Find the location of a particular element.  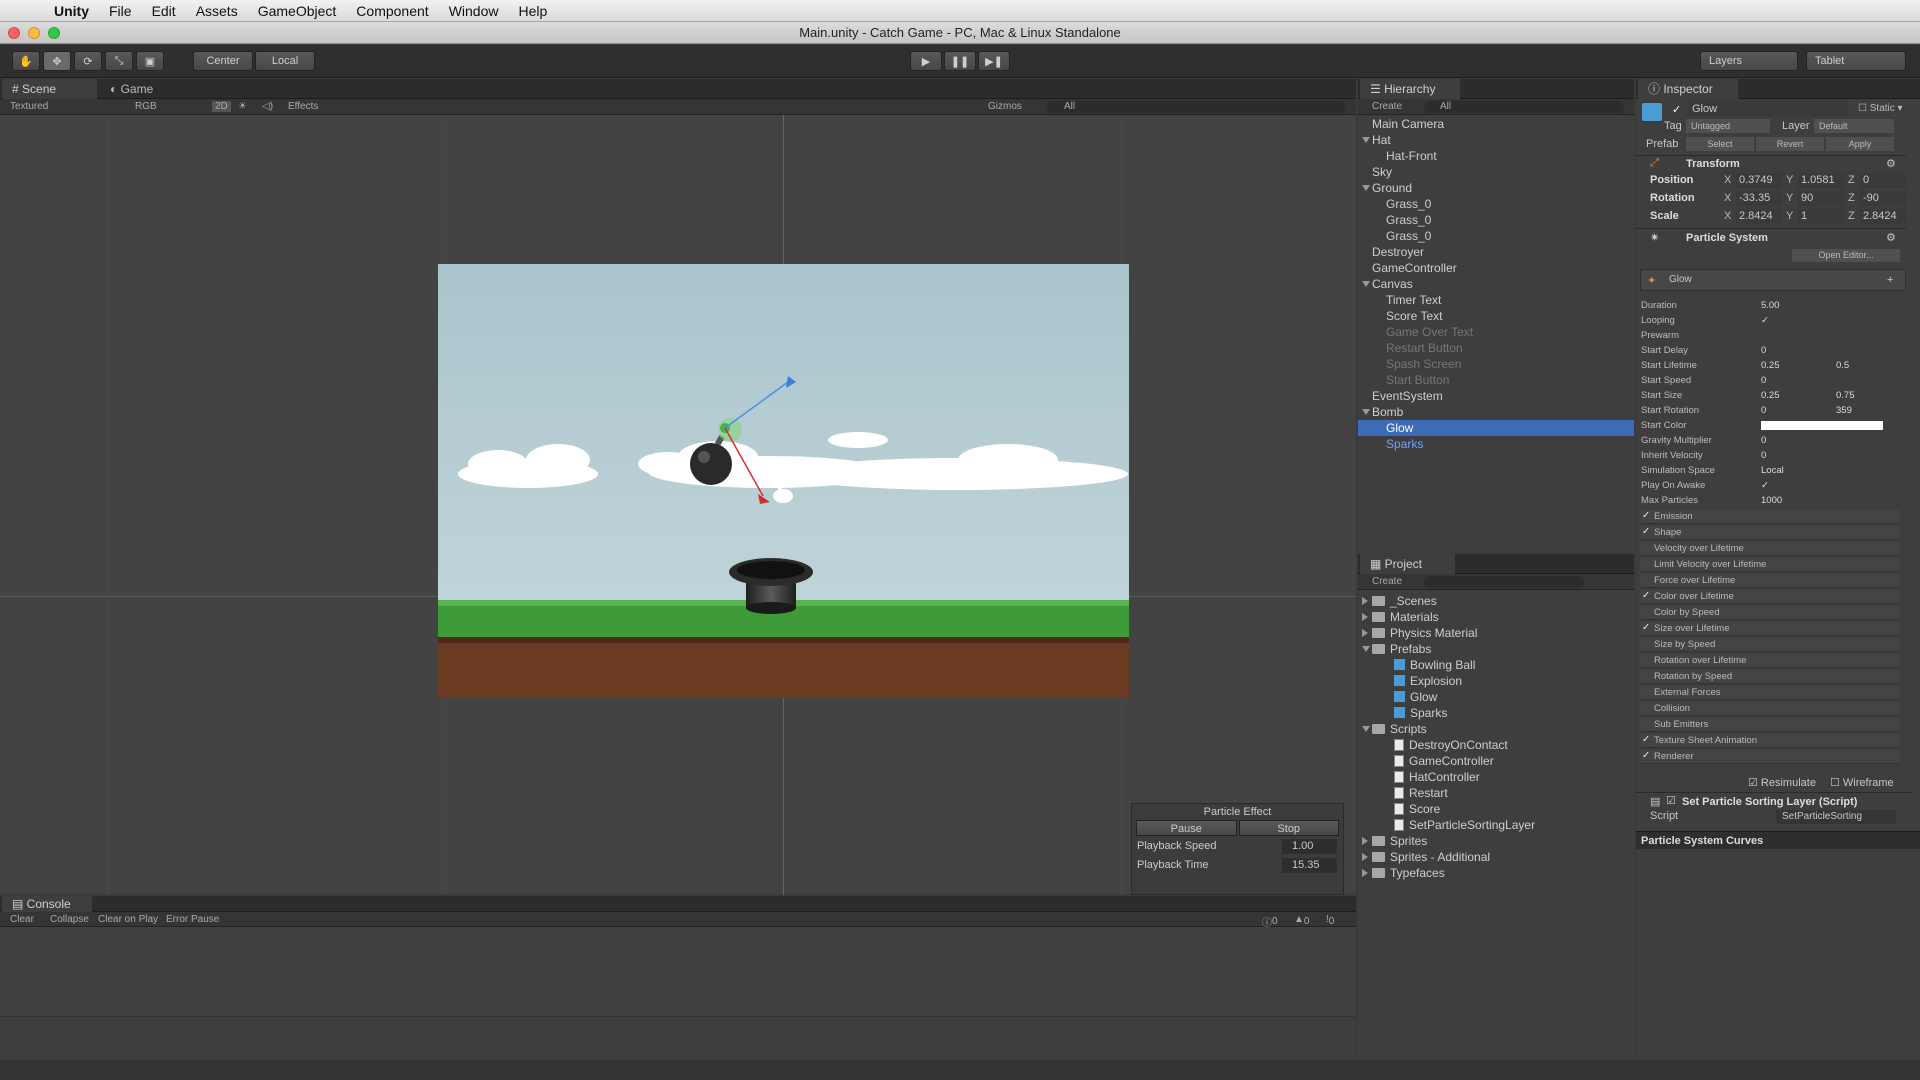

menu-component: Component is located at coordinates (392, 11).